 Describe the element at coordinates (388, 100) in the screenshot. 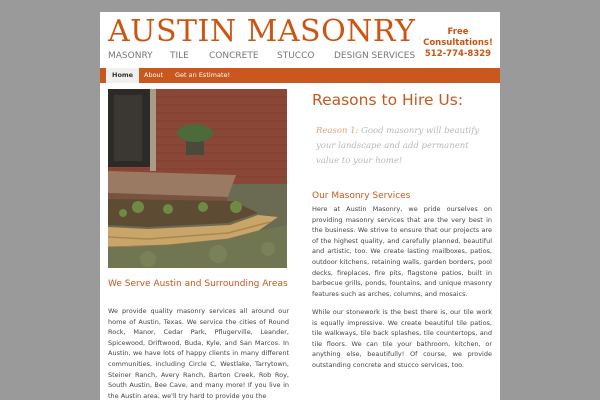

I see `reasons-title: Reasons to Hire Us:` at that location.